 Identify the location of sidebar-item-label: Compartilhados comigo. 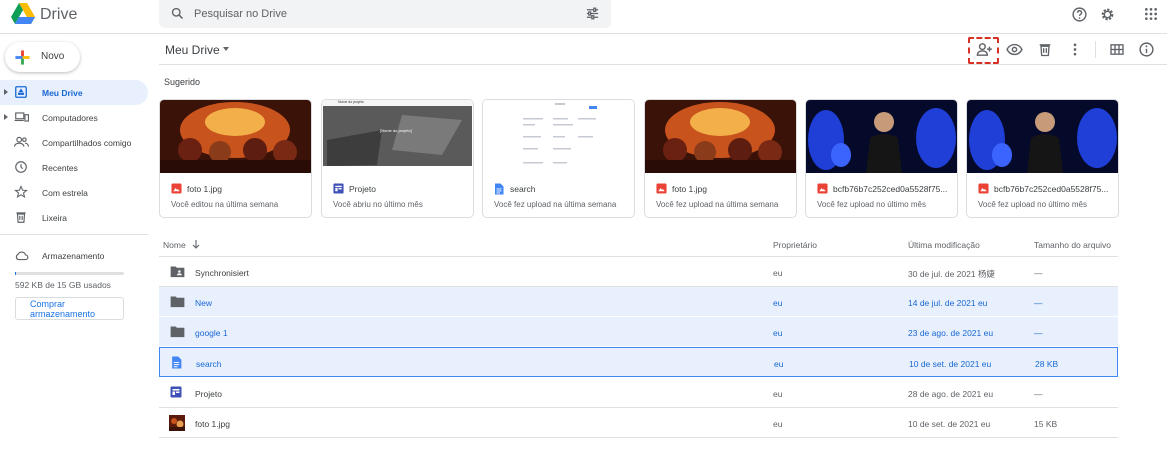
(87, 143).